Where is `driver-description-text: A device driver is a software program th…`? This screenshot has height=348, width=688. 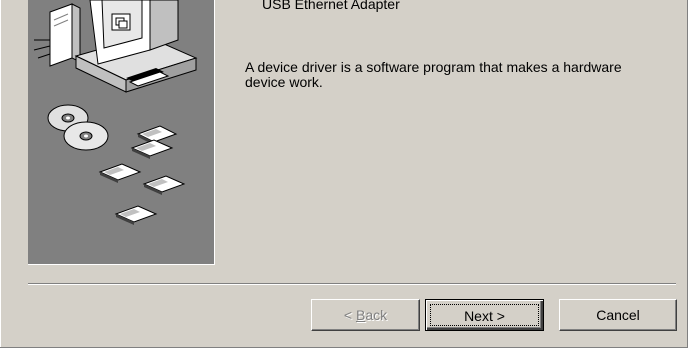 driver-description-text: A device driver is a software program th… is located at coordinates (433, 74).